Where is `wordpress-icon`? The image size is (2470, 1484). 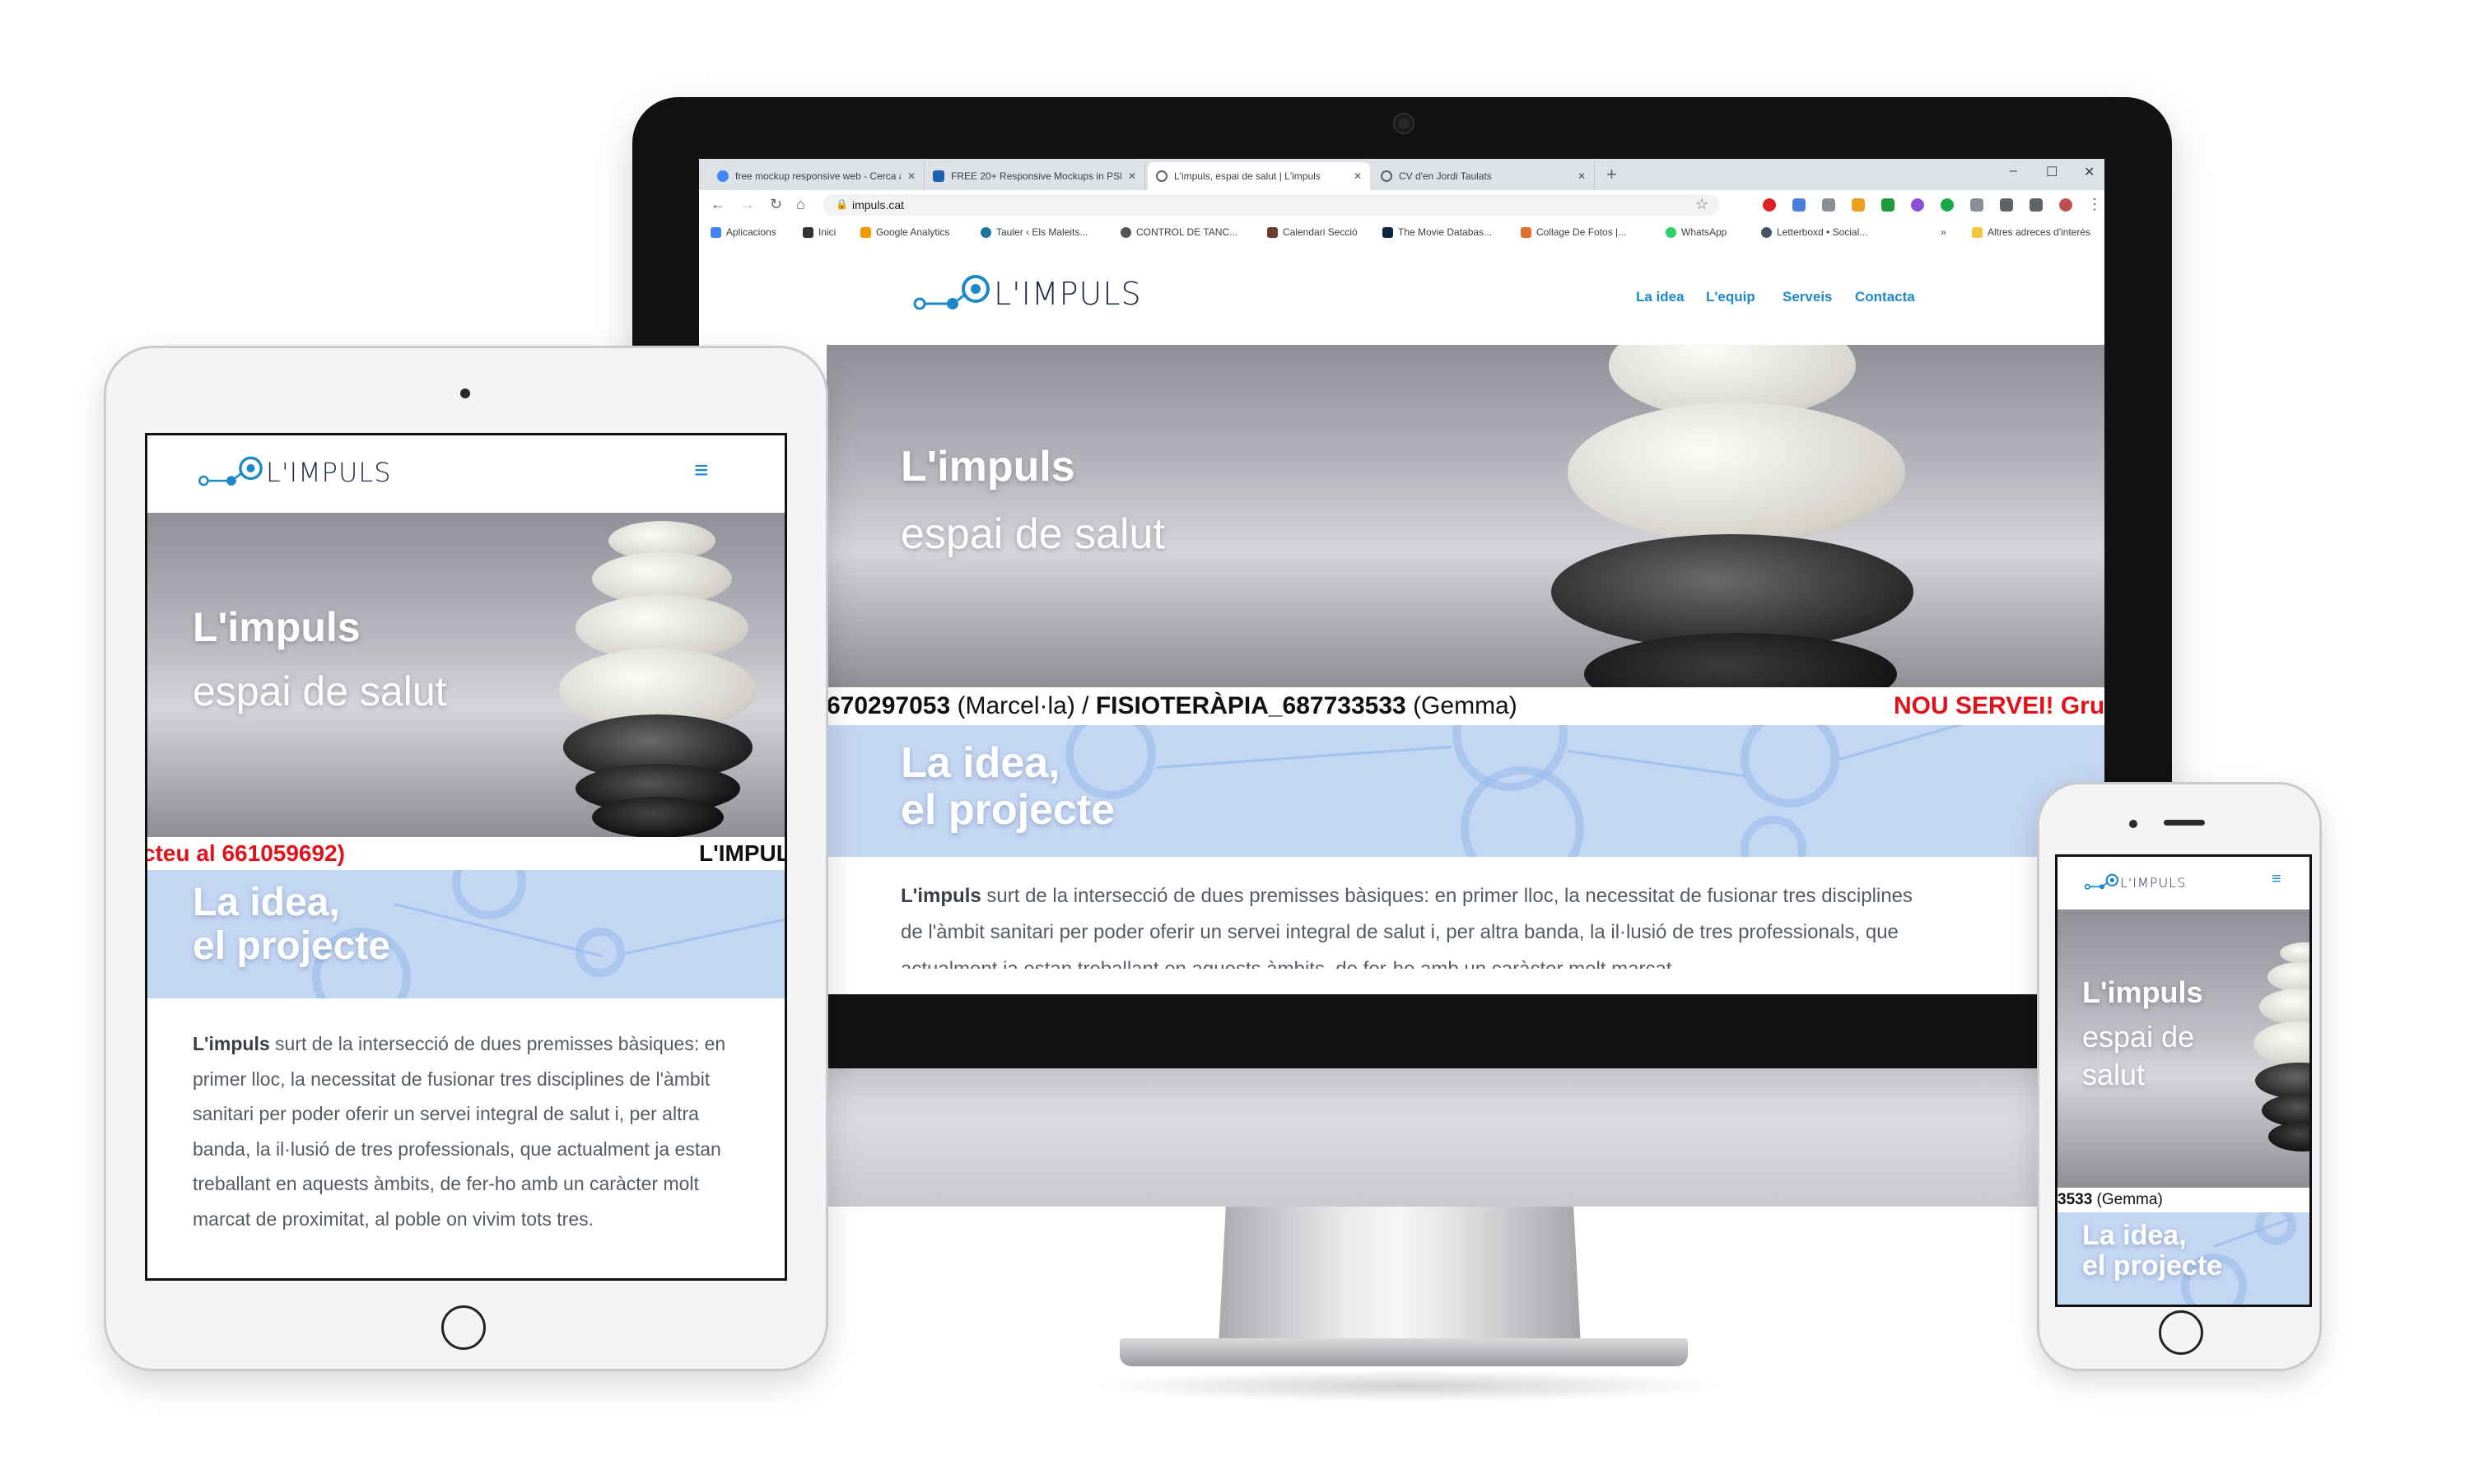 wordpress-icon is located at coordinates (986, 232).